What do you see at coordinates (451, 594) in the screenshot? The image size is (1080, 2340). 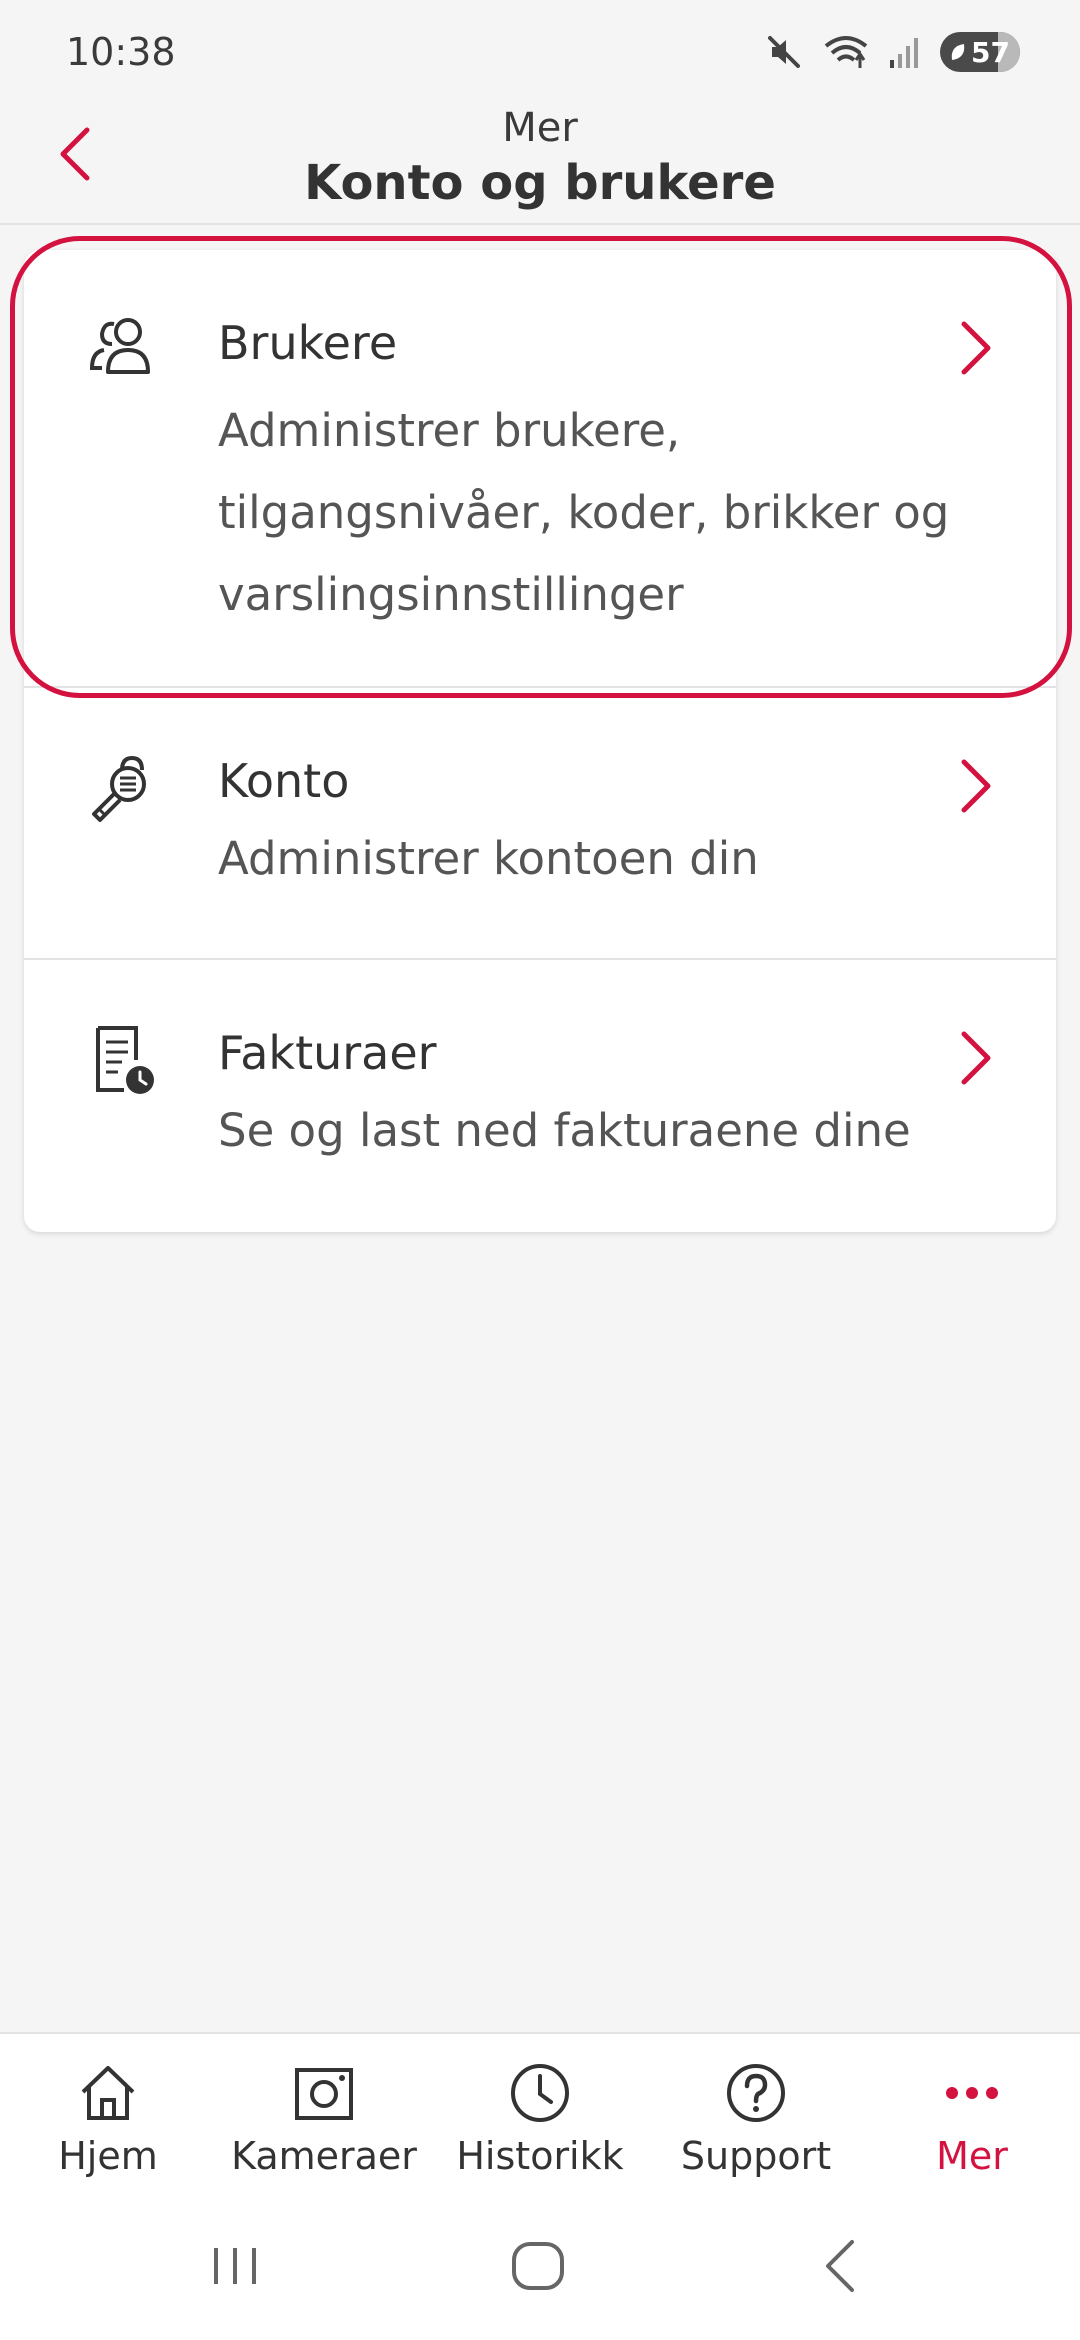 I see `description-line: varslingsinnstillinger` at bounding box center [451, 594].